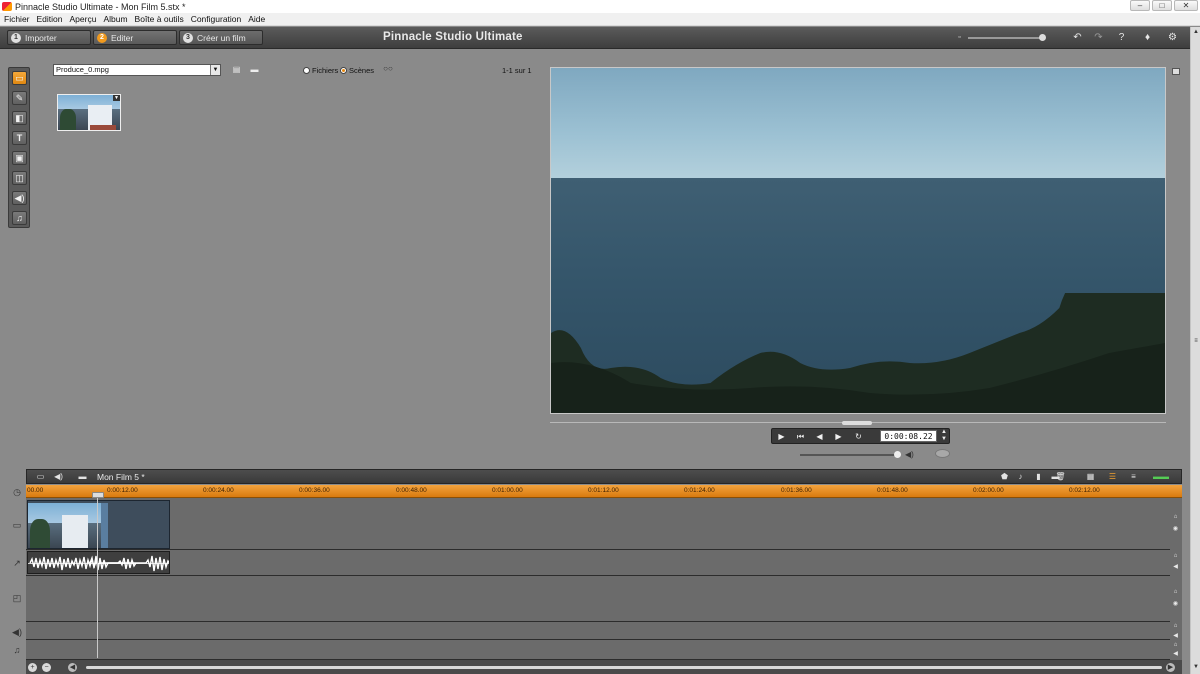  Describe the element at coordinates (1090, 477) in the screenshot. I see `storyboard-view-icon: ▦` at that location.